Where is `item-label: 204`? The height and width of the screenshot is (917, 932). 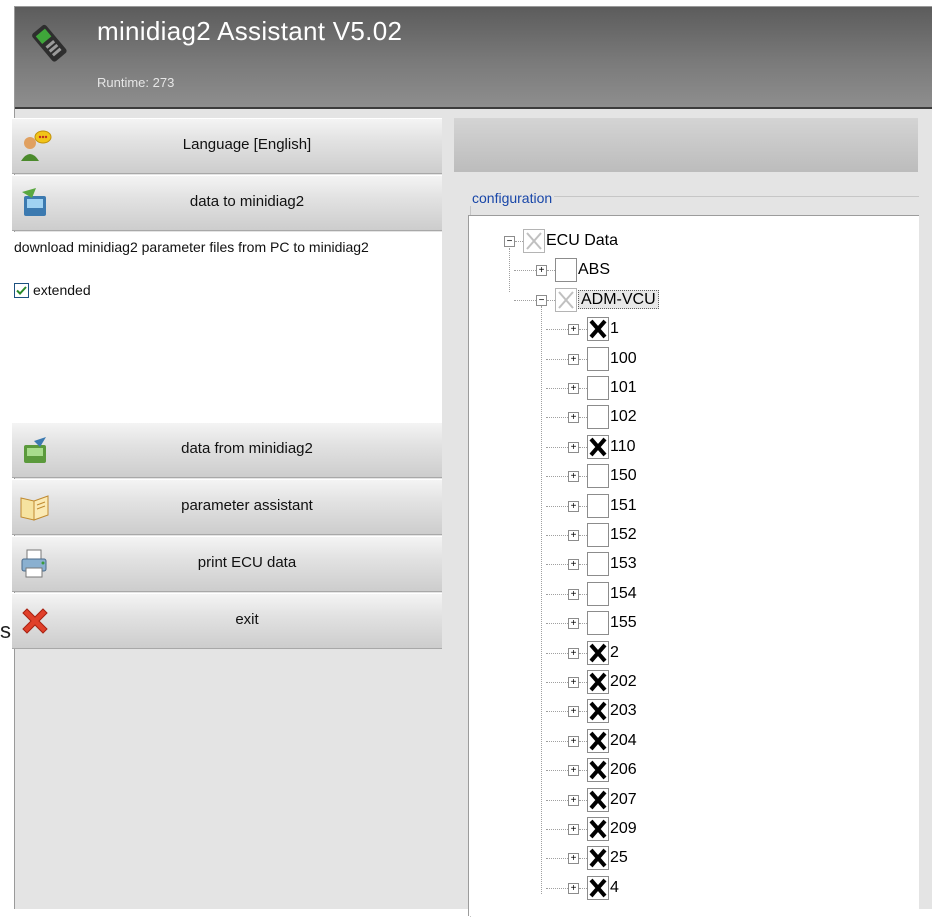
item-label: 204 is located at coordinates (623, 741).